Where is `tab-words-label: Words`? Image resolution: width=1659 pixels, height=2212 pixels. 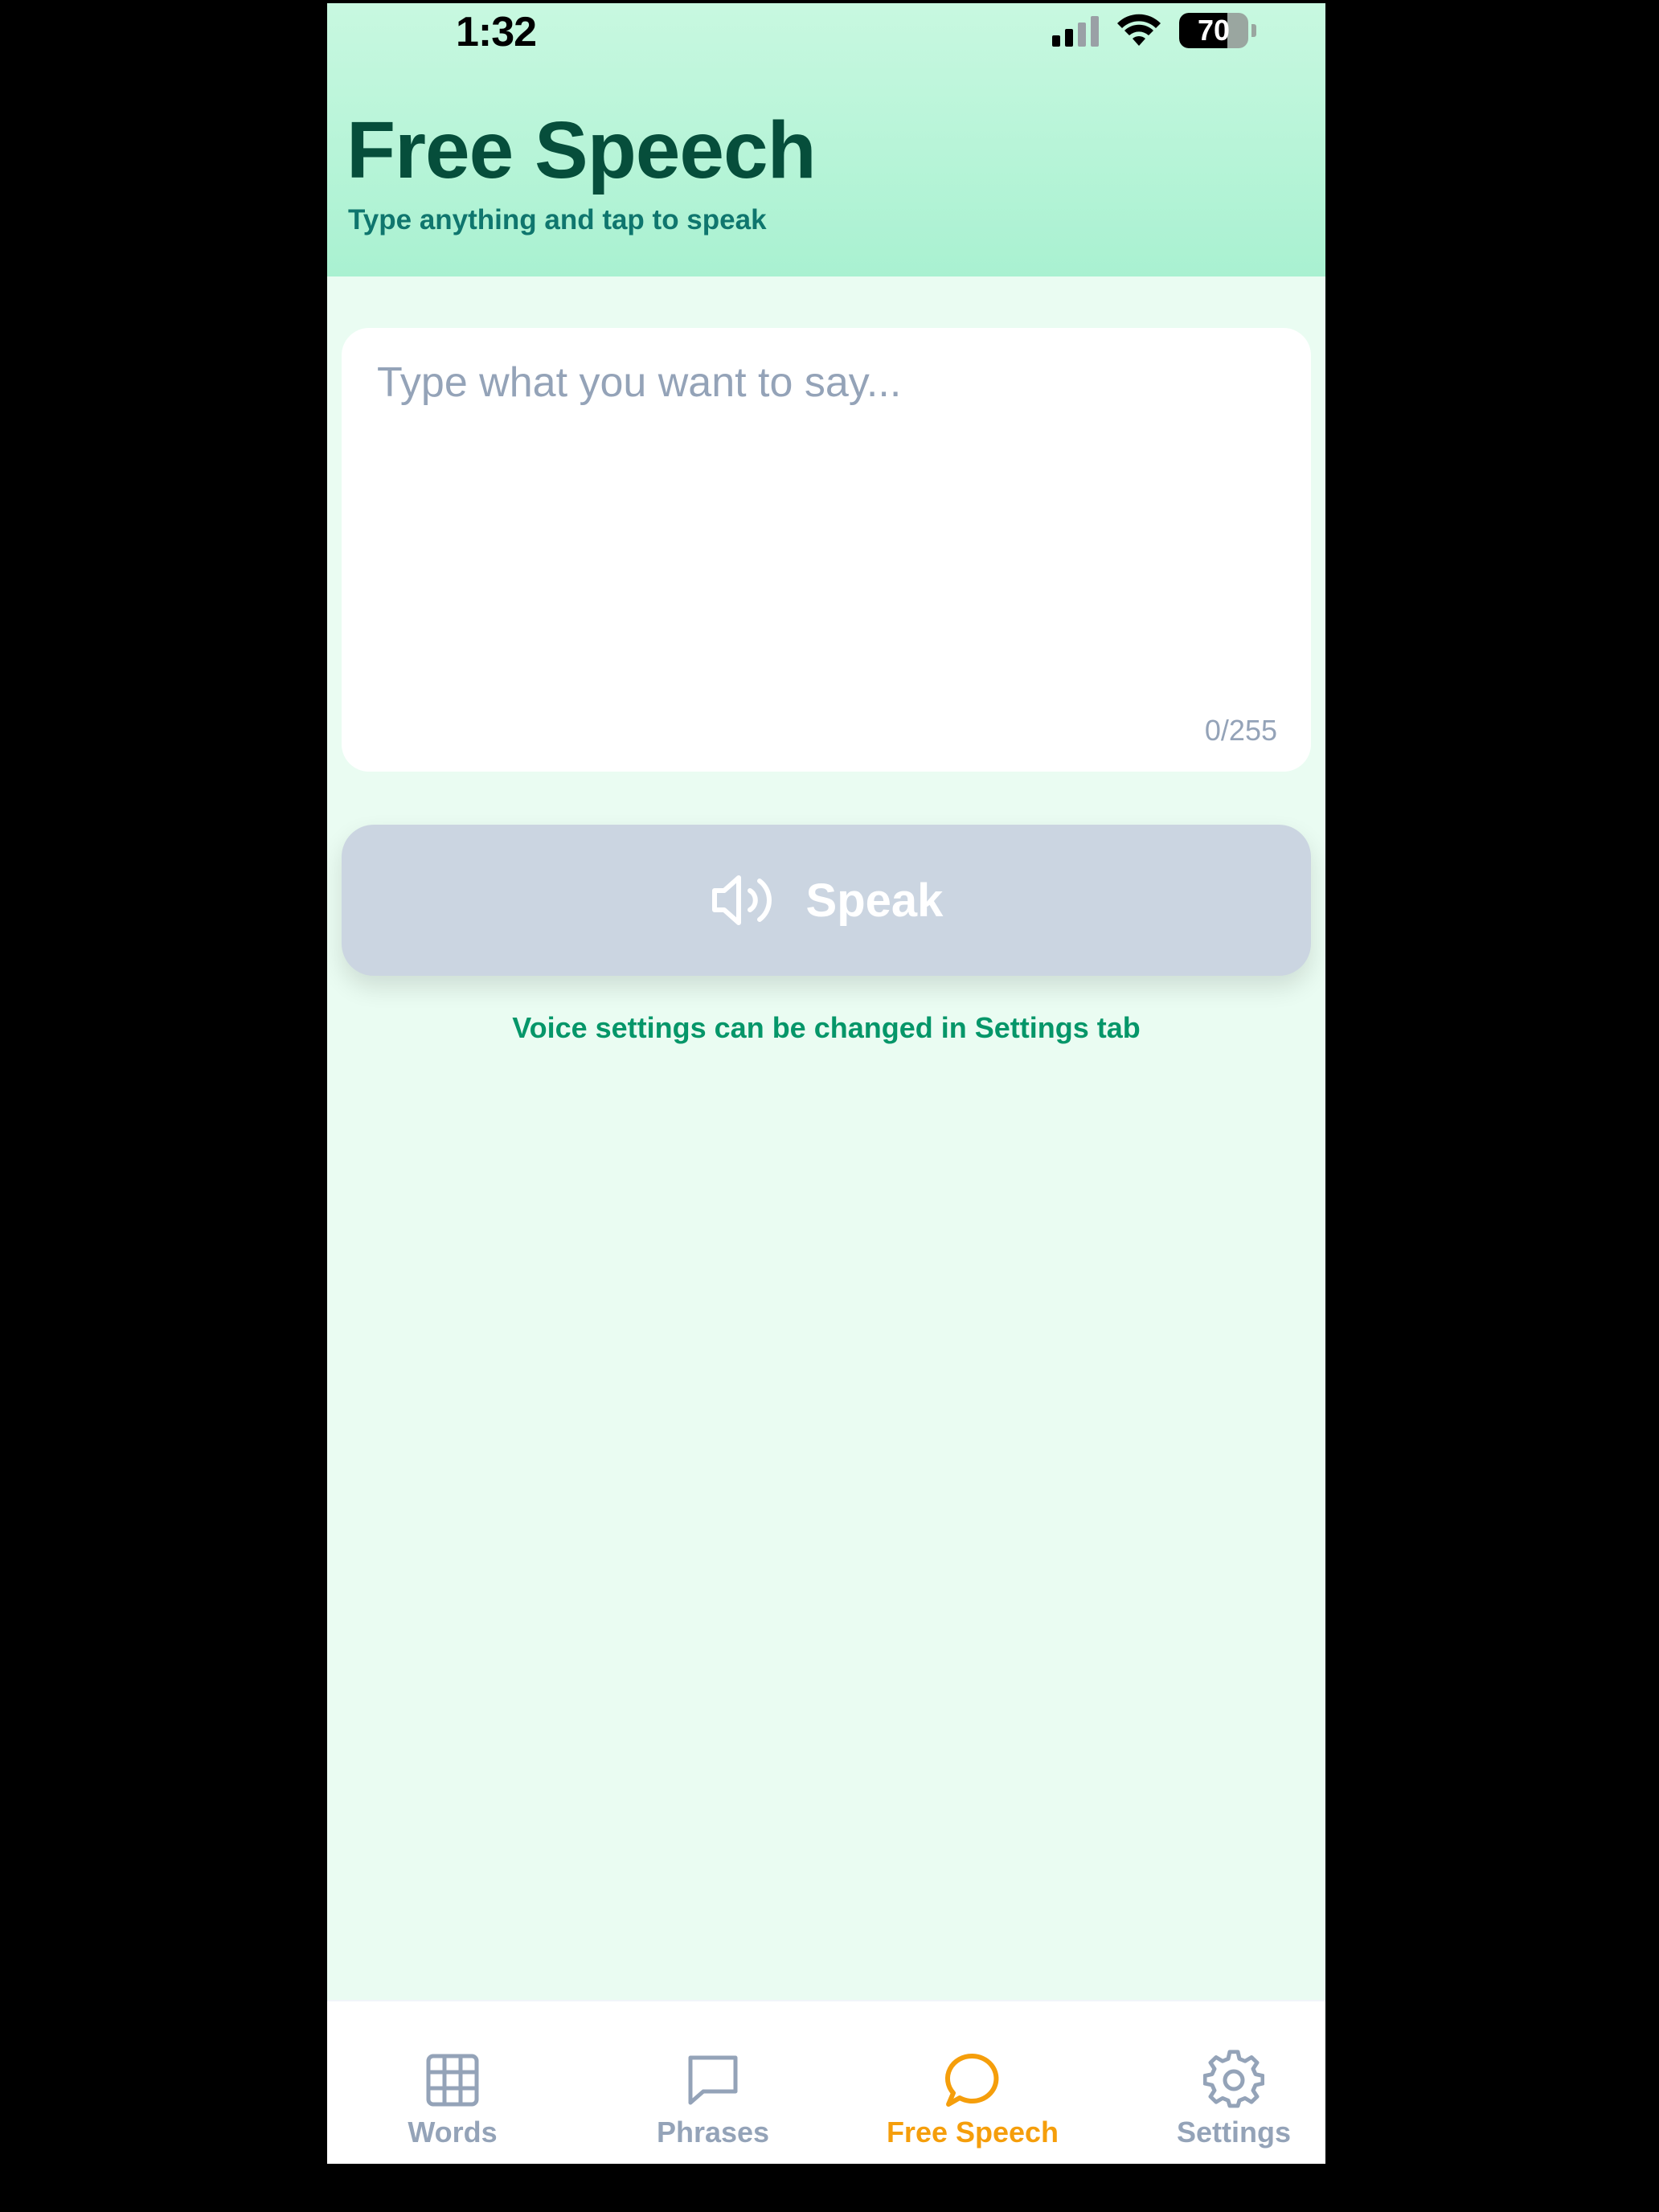
tab-words-label: Words is located at coordinates (453, 2132).